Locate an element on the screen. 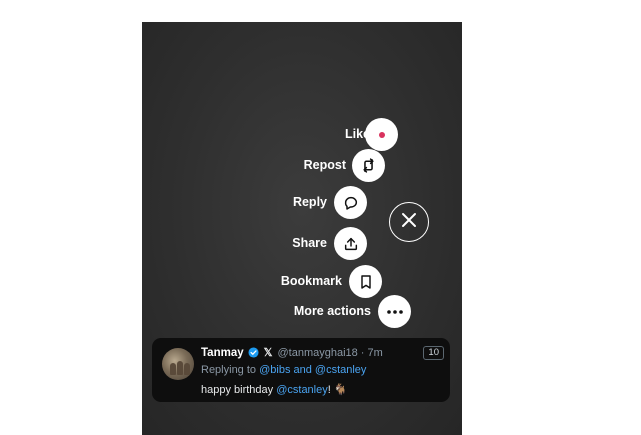 Image resolution: width=641 pixels, height=435 pixels. reply-label: Reply is located at coordinates (309, 202).